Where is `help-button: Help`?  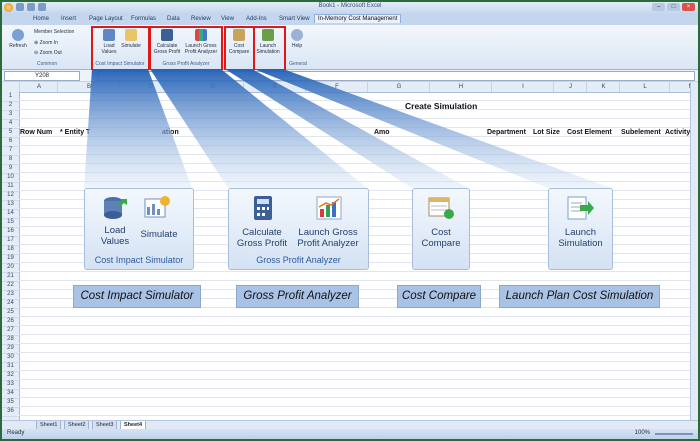 help-button: Help is located at coordinates (297, 39).